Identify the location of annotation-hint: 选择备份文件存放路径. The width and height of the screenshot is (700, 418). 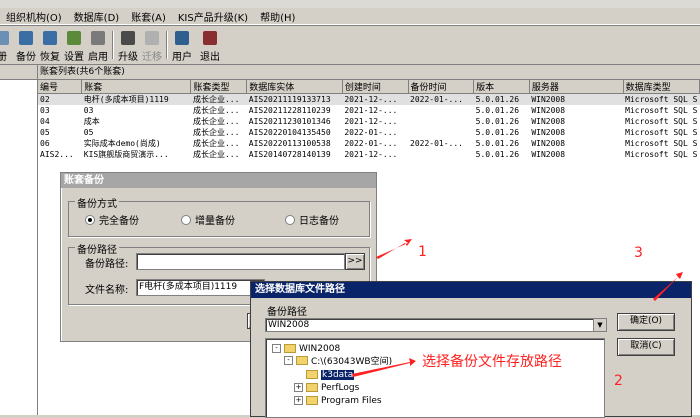
(492, 362).